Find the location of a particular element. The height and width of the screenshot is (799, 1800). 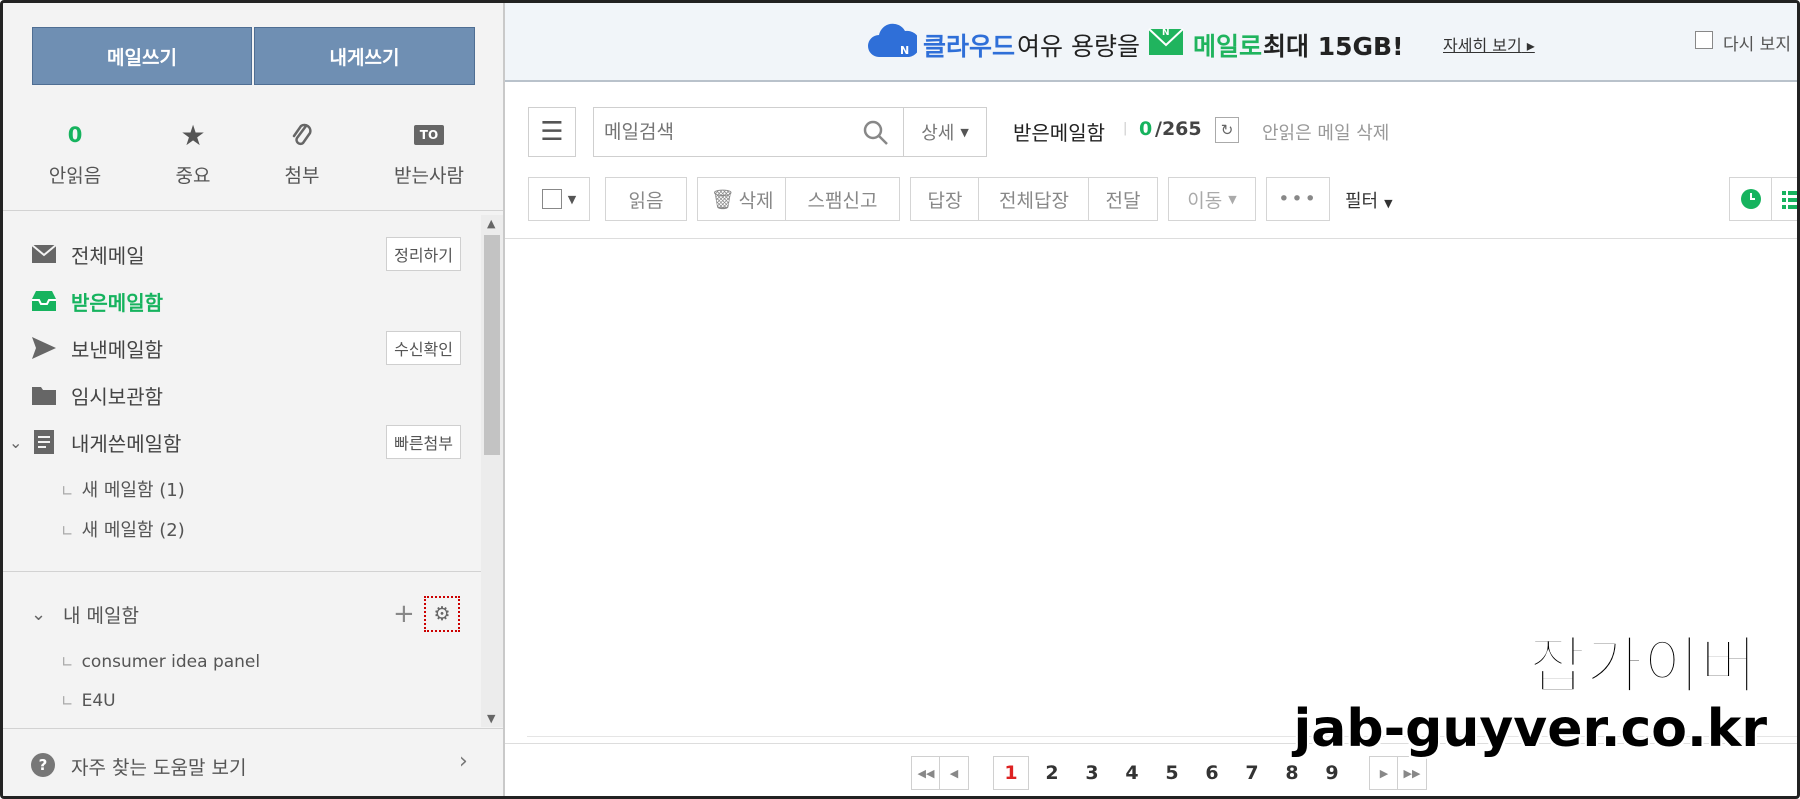

watermark-title: 잡가이버 is located at coordinates (1643, 665).